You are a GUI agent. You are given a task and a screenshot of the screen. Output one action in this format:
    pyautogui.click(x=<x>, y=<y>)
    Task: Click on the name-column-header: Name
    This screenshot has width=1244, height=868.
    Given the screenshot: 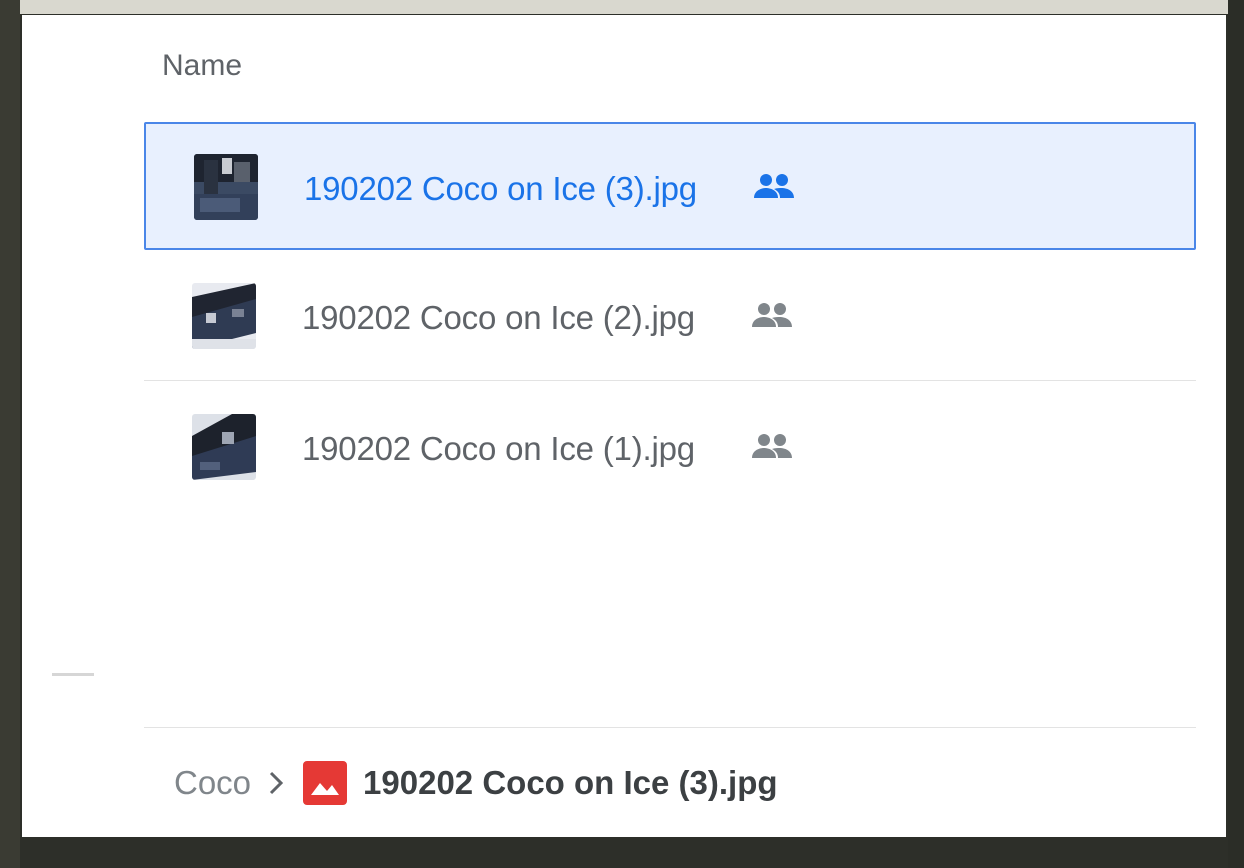 What is the action you would take?
    pyautogui.click(x=202, y=66)
    